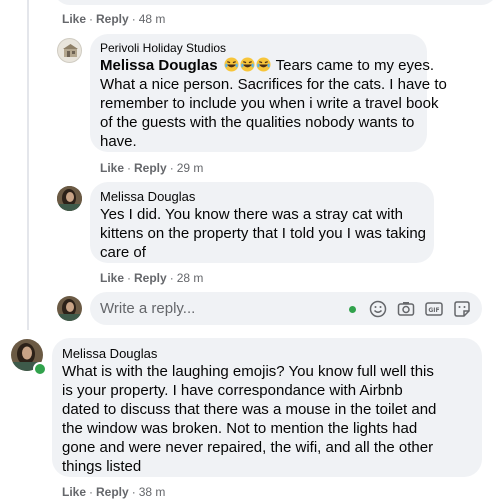 This screenshot has height=499, width=499. I want to click on comment-line: have., so click(118, 141).